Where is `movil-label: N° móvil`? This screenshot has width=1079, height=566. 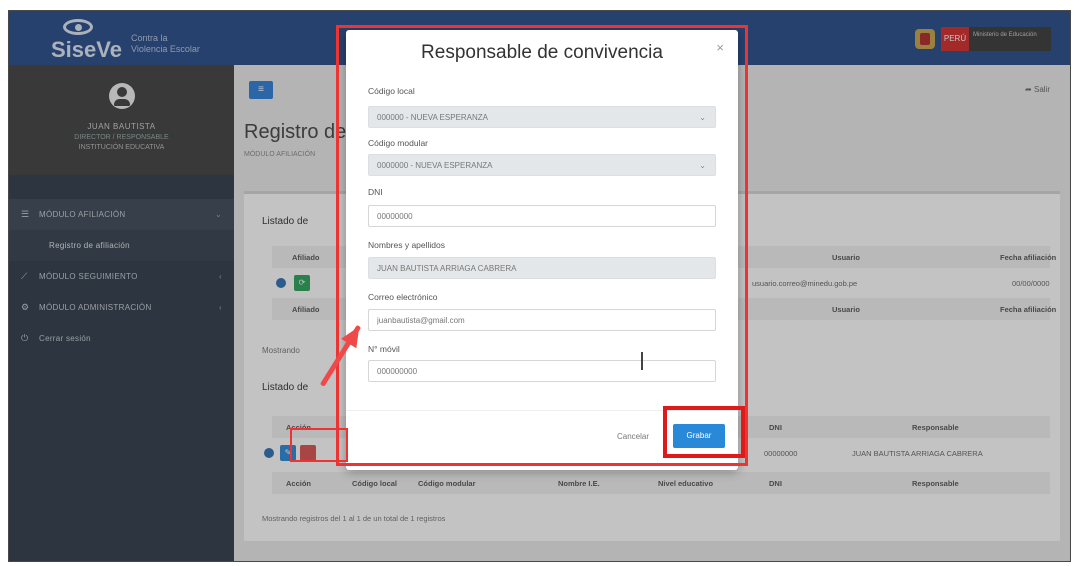 movil-label: N° móvil is located at coordinates (384, 349).